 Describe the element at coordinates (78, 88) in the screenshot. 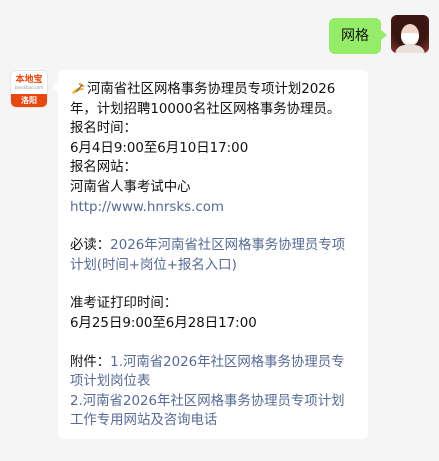

I see `writing-hand-icon` at that location.